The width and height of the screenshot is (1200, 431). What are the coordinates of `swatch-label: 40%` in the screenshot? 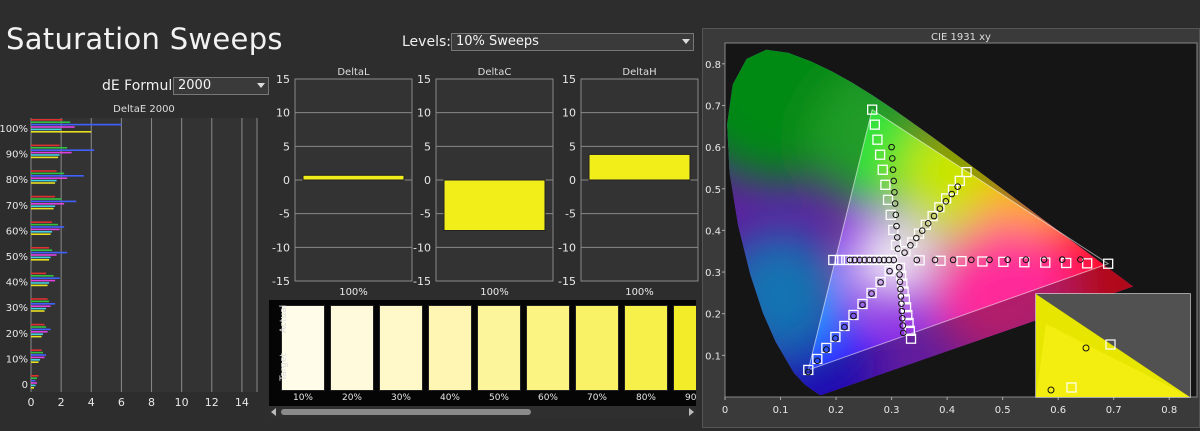 It's located at (449, 398).